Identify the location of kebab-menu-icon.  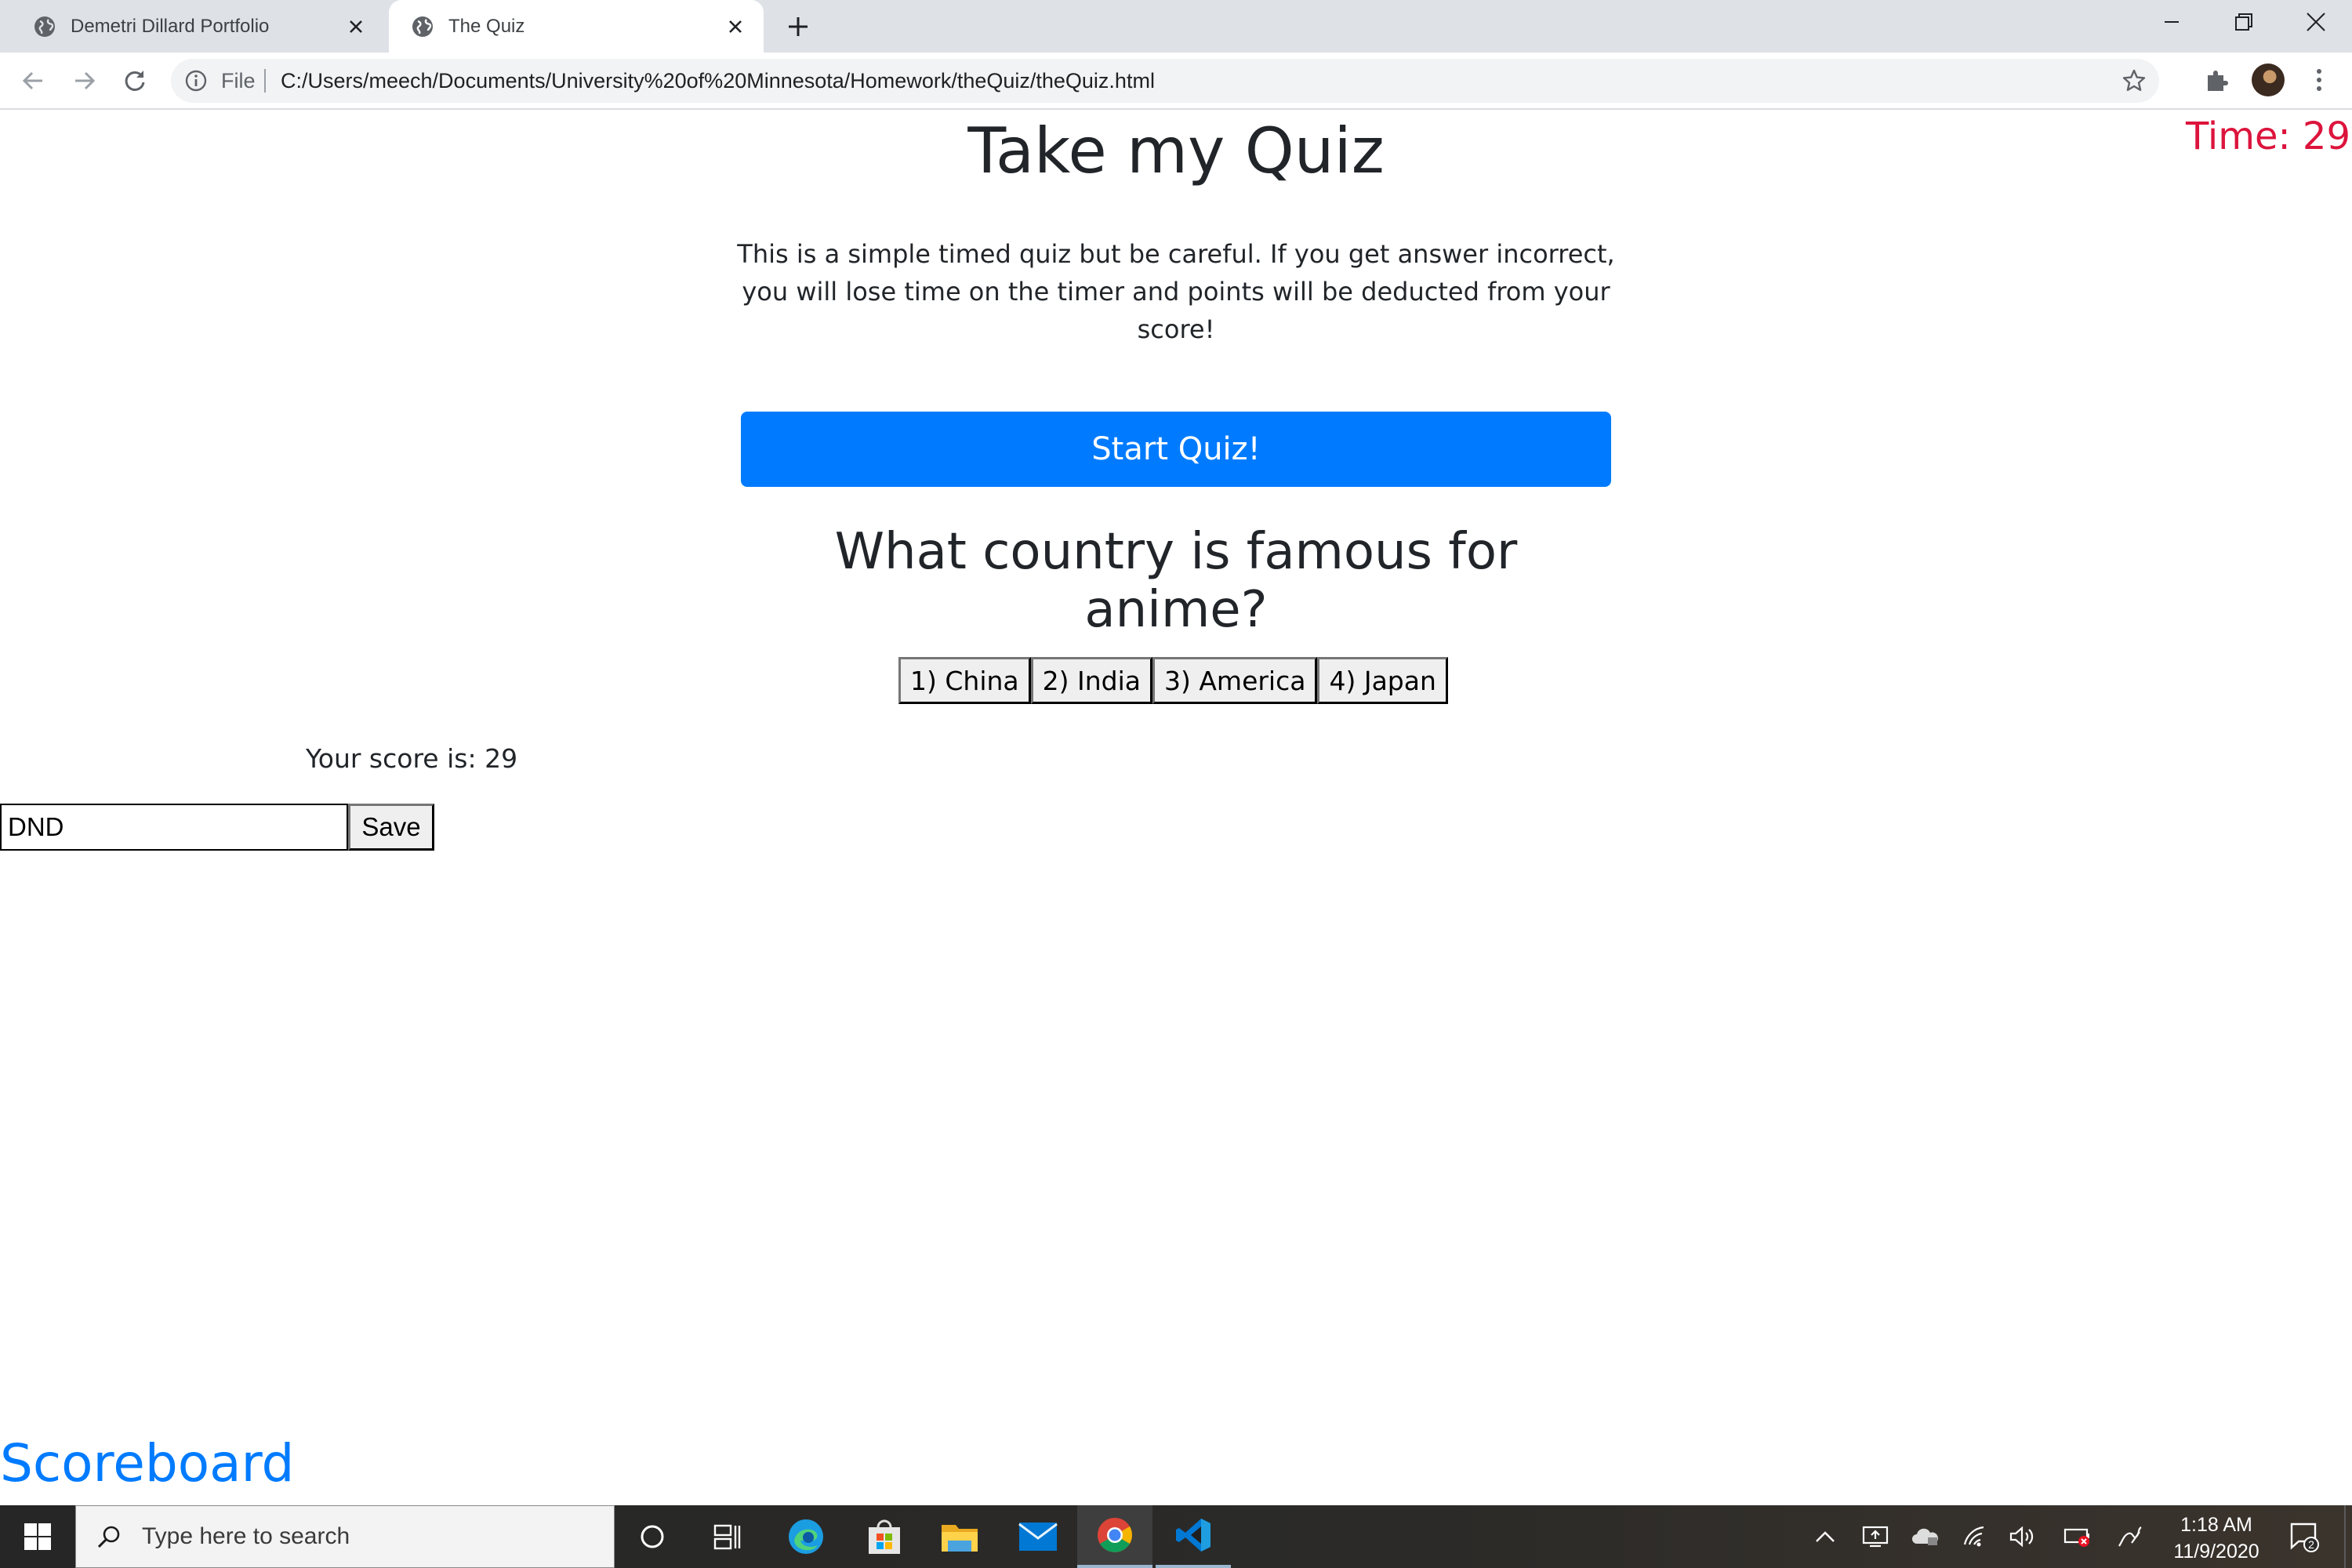
(2319, 80).